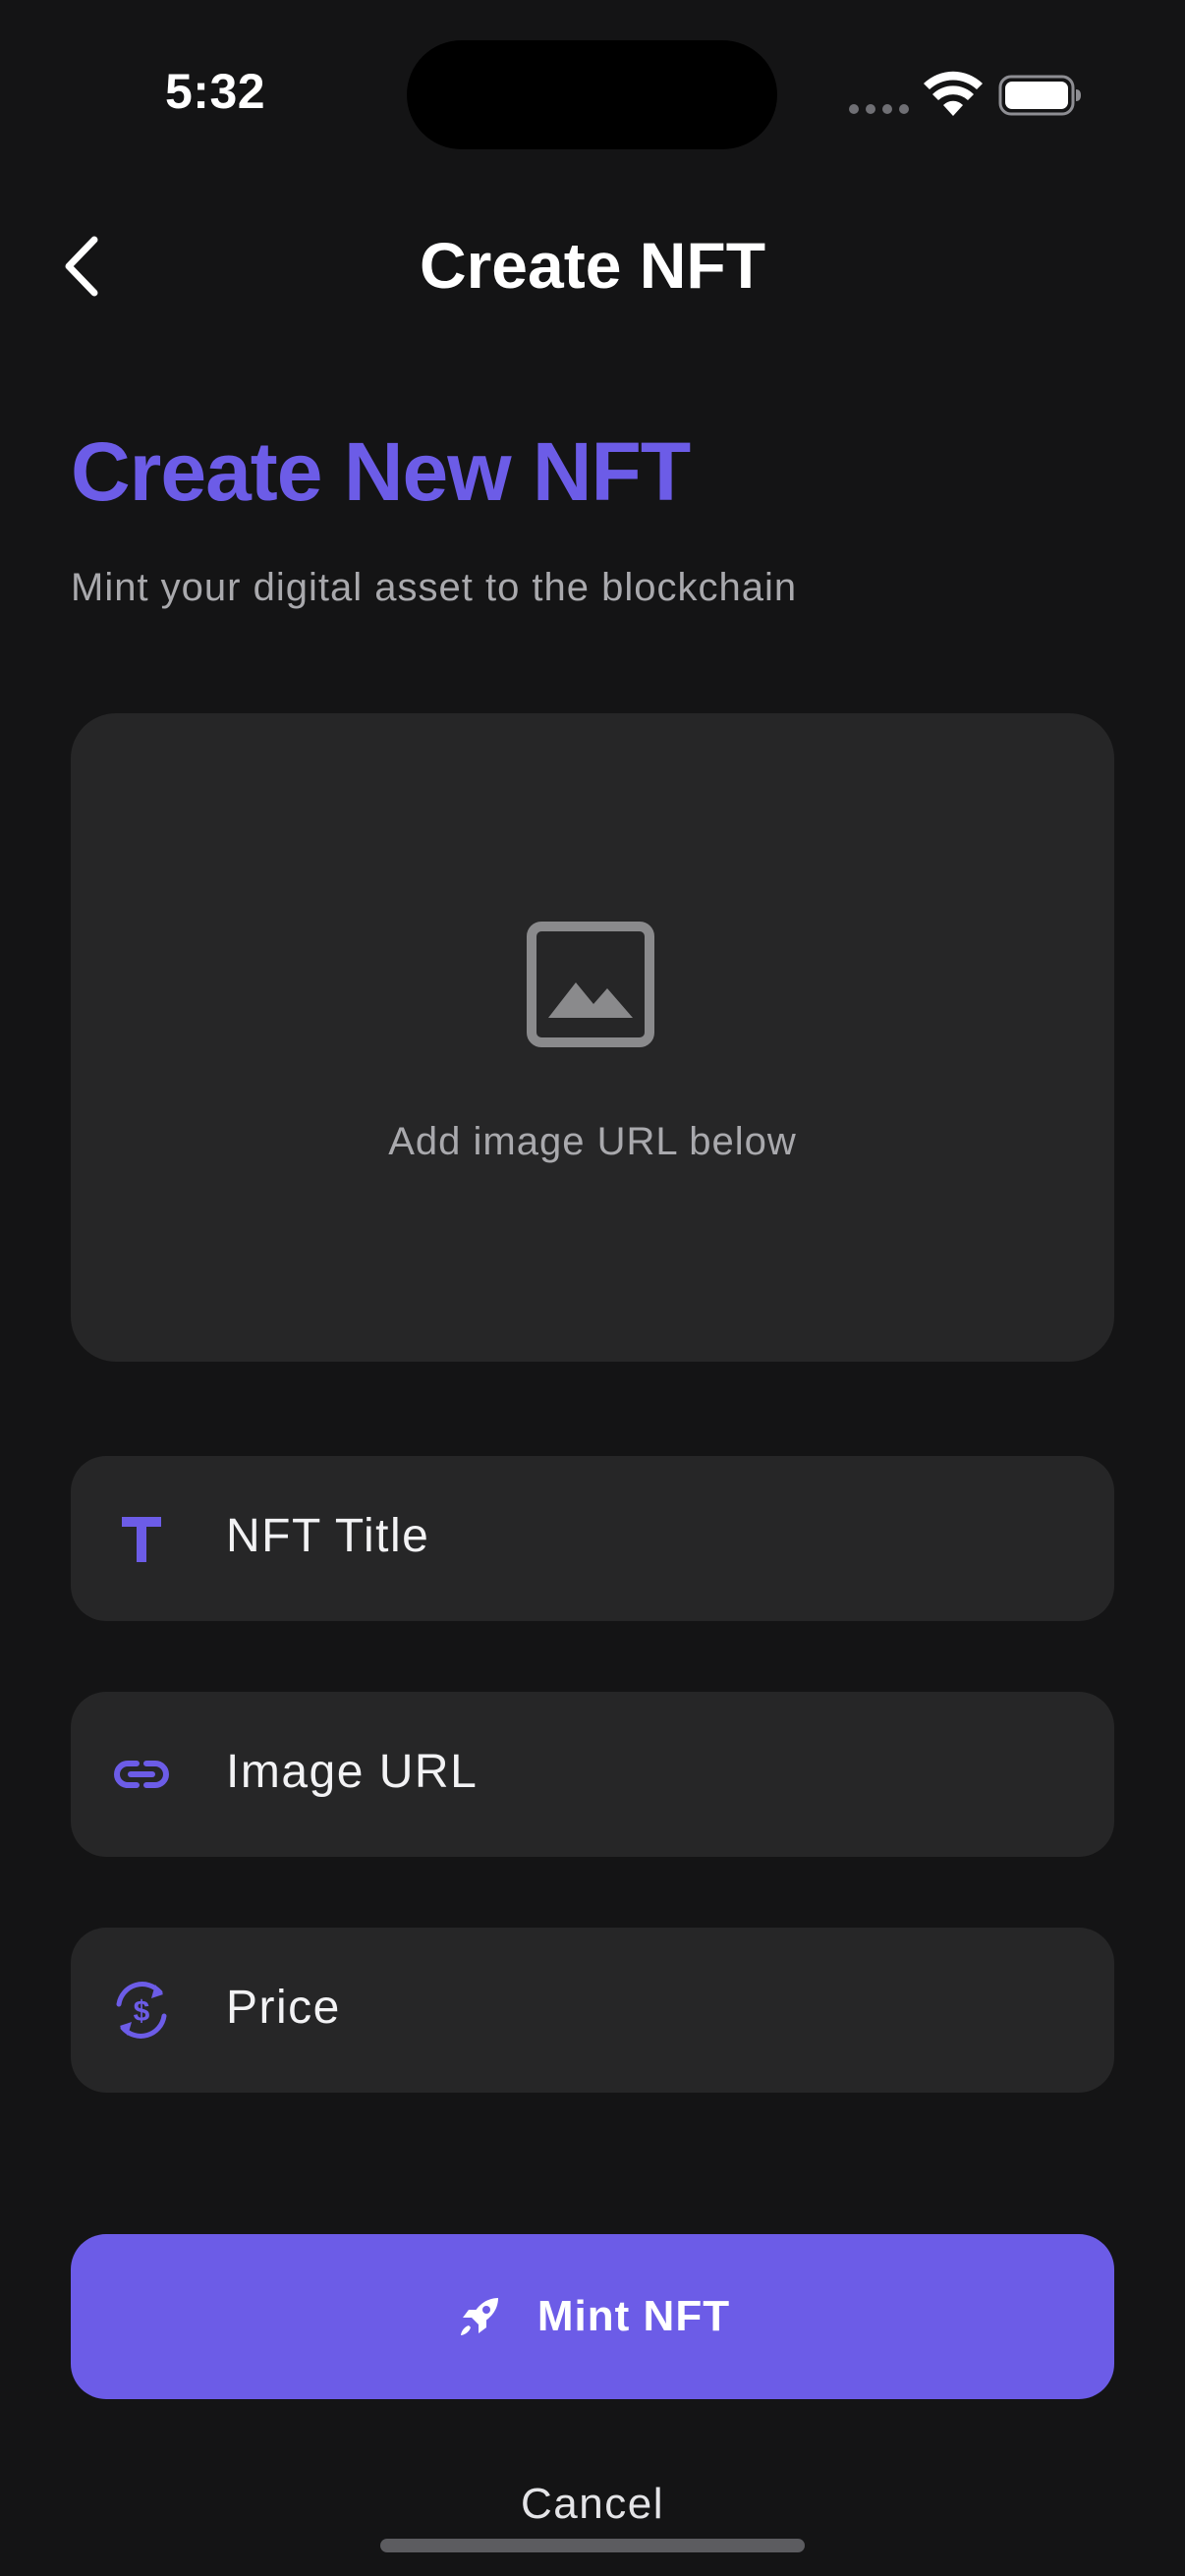 This screenshot has width=1185, height=2576. What do you see at coordinates (381, 471) in the screenshot?
I see `page-heading: Create New NFT` at bounding box center [381, 471].